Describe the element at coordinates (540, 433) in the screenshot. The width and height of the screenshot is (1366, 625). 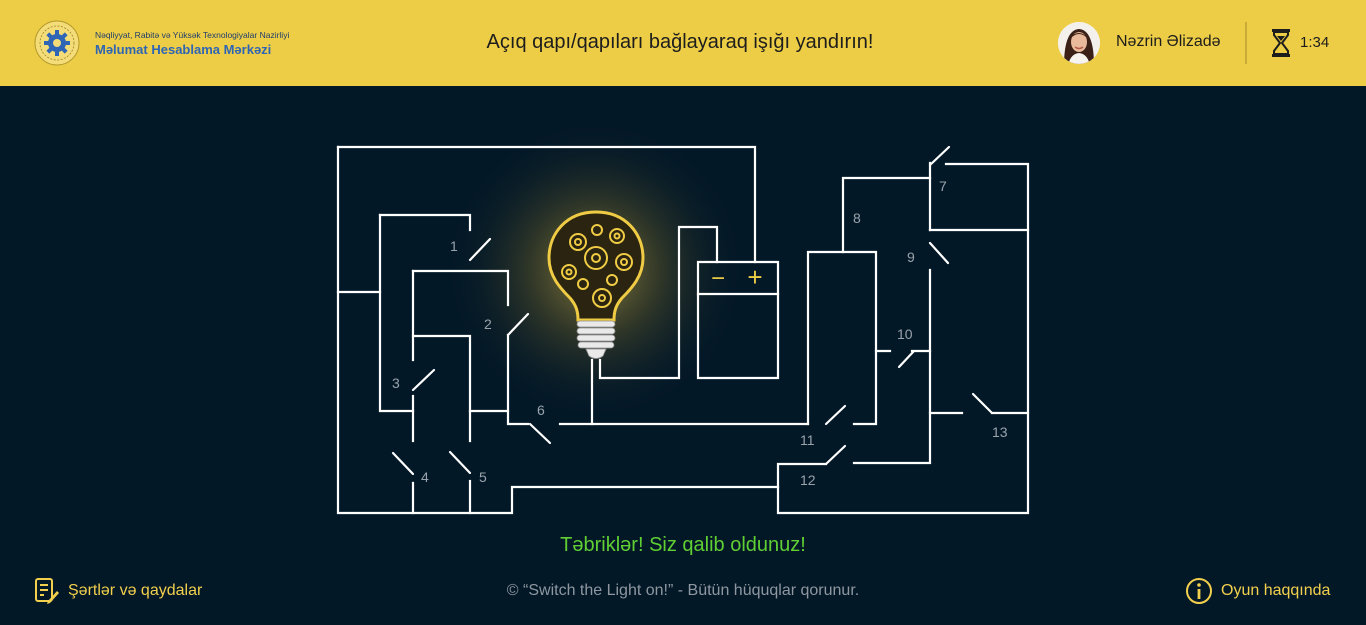
I see `door-6-switch` at that location.